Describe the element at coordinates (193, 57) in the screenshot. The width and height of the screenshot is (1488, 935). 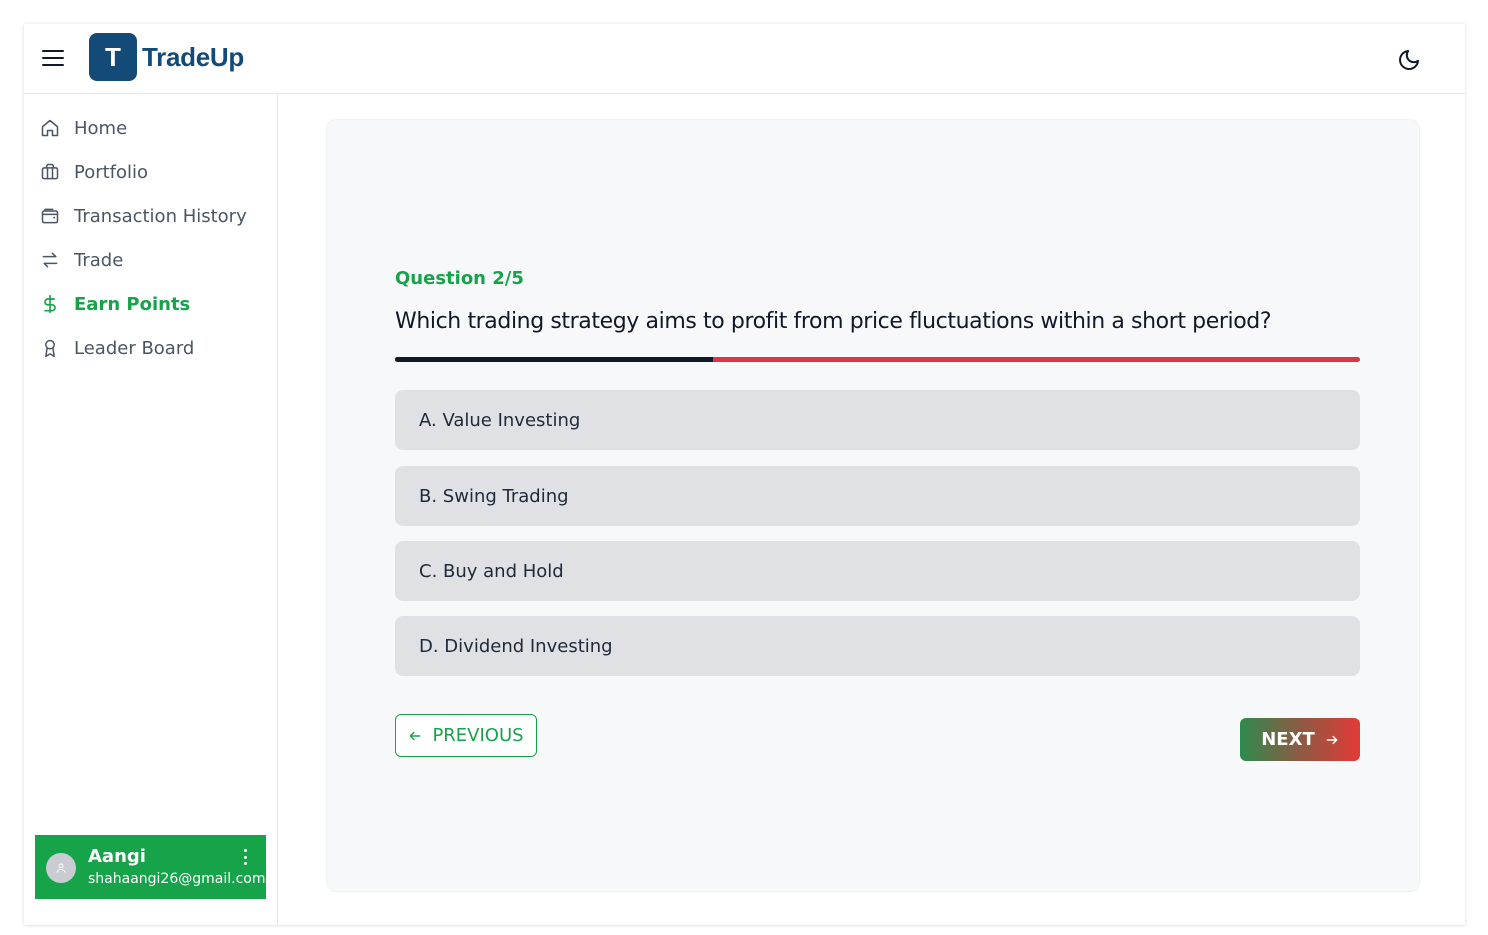
I see `app-name: TradeUp` at that location.